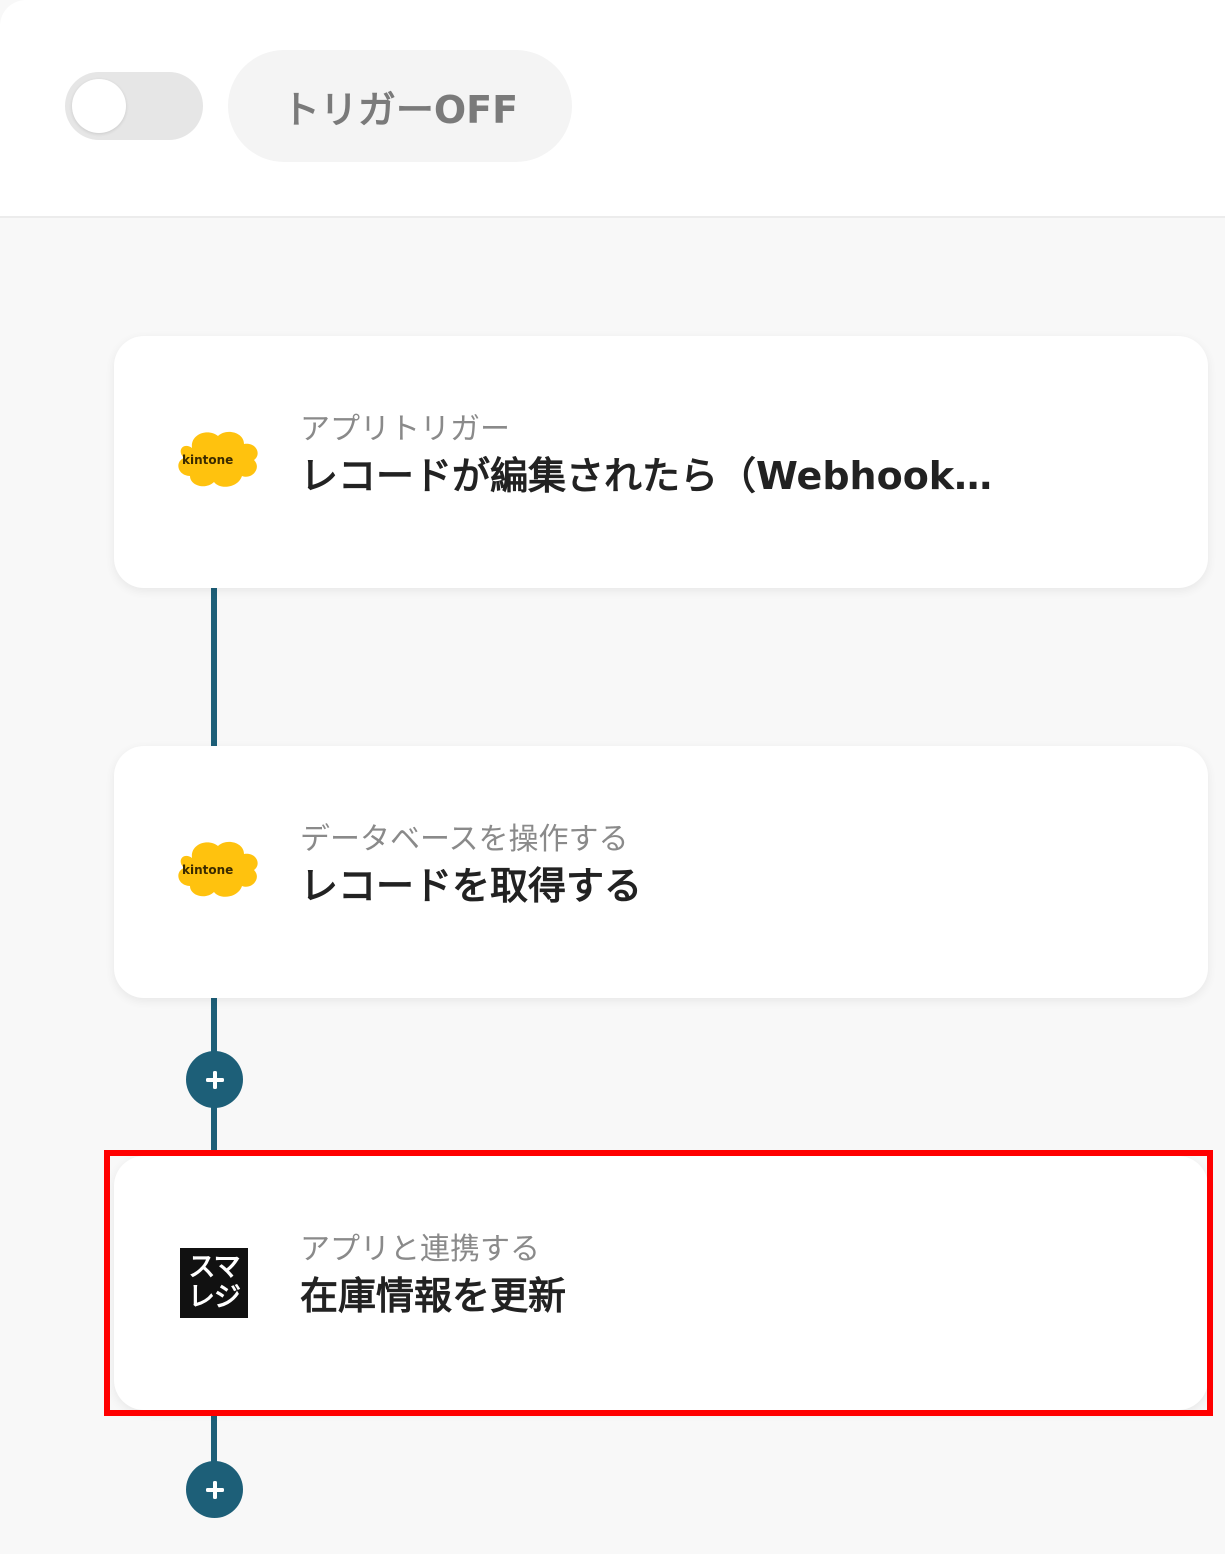  What do you see at coordinates (99, 106) in the screenshot?
I see `toggle-knob` at bounding box center [99, 106].